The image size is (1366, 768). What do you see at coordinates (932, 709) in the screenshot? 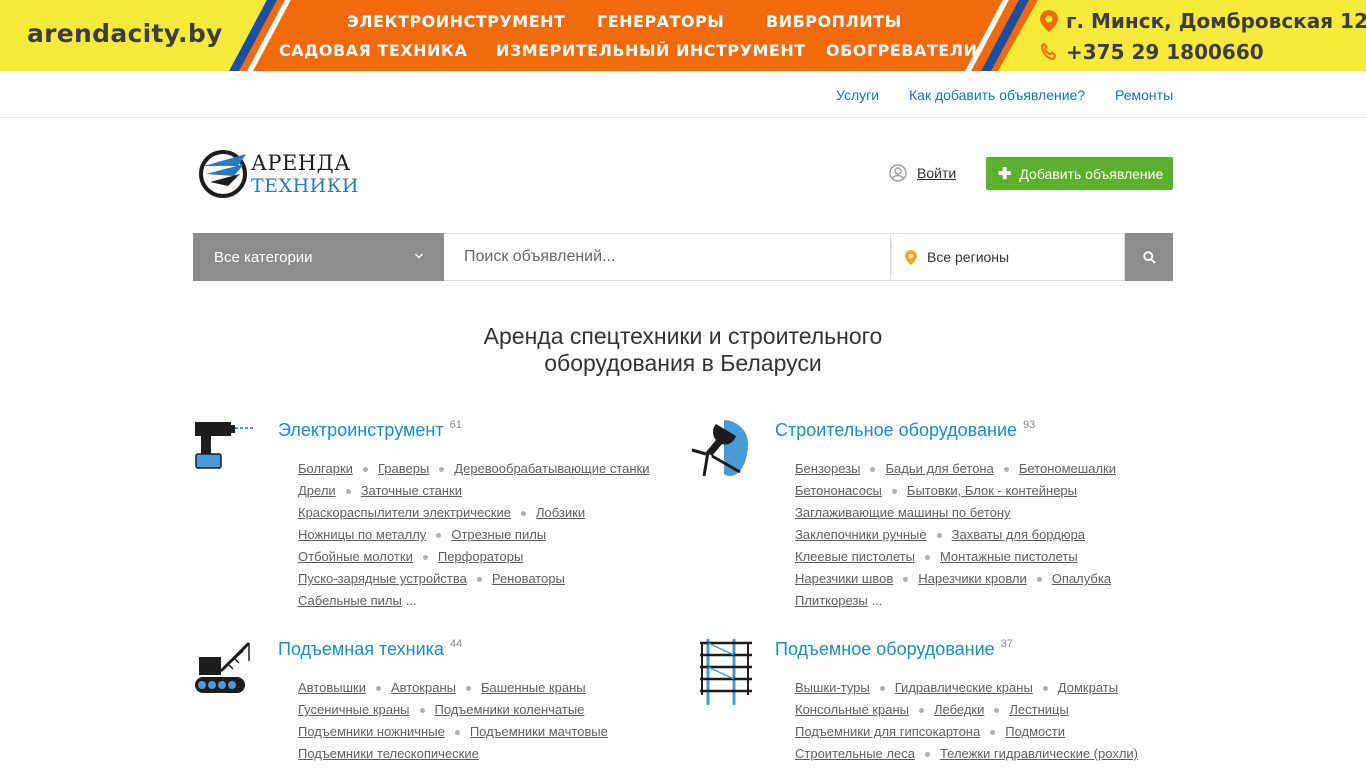
I see `subcategory-row: Консольные краны Лебедки Лестницы` at bounding box center [932, 709].